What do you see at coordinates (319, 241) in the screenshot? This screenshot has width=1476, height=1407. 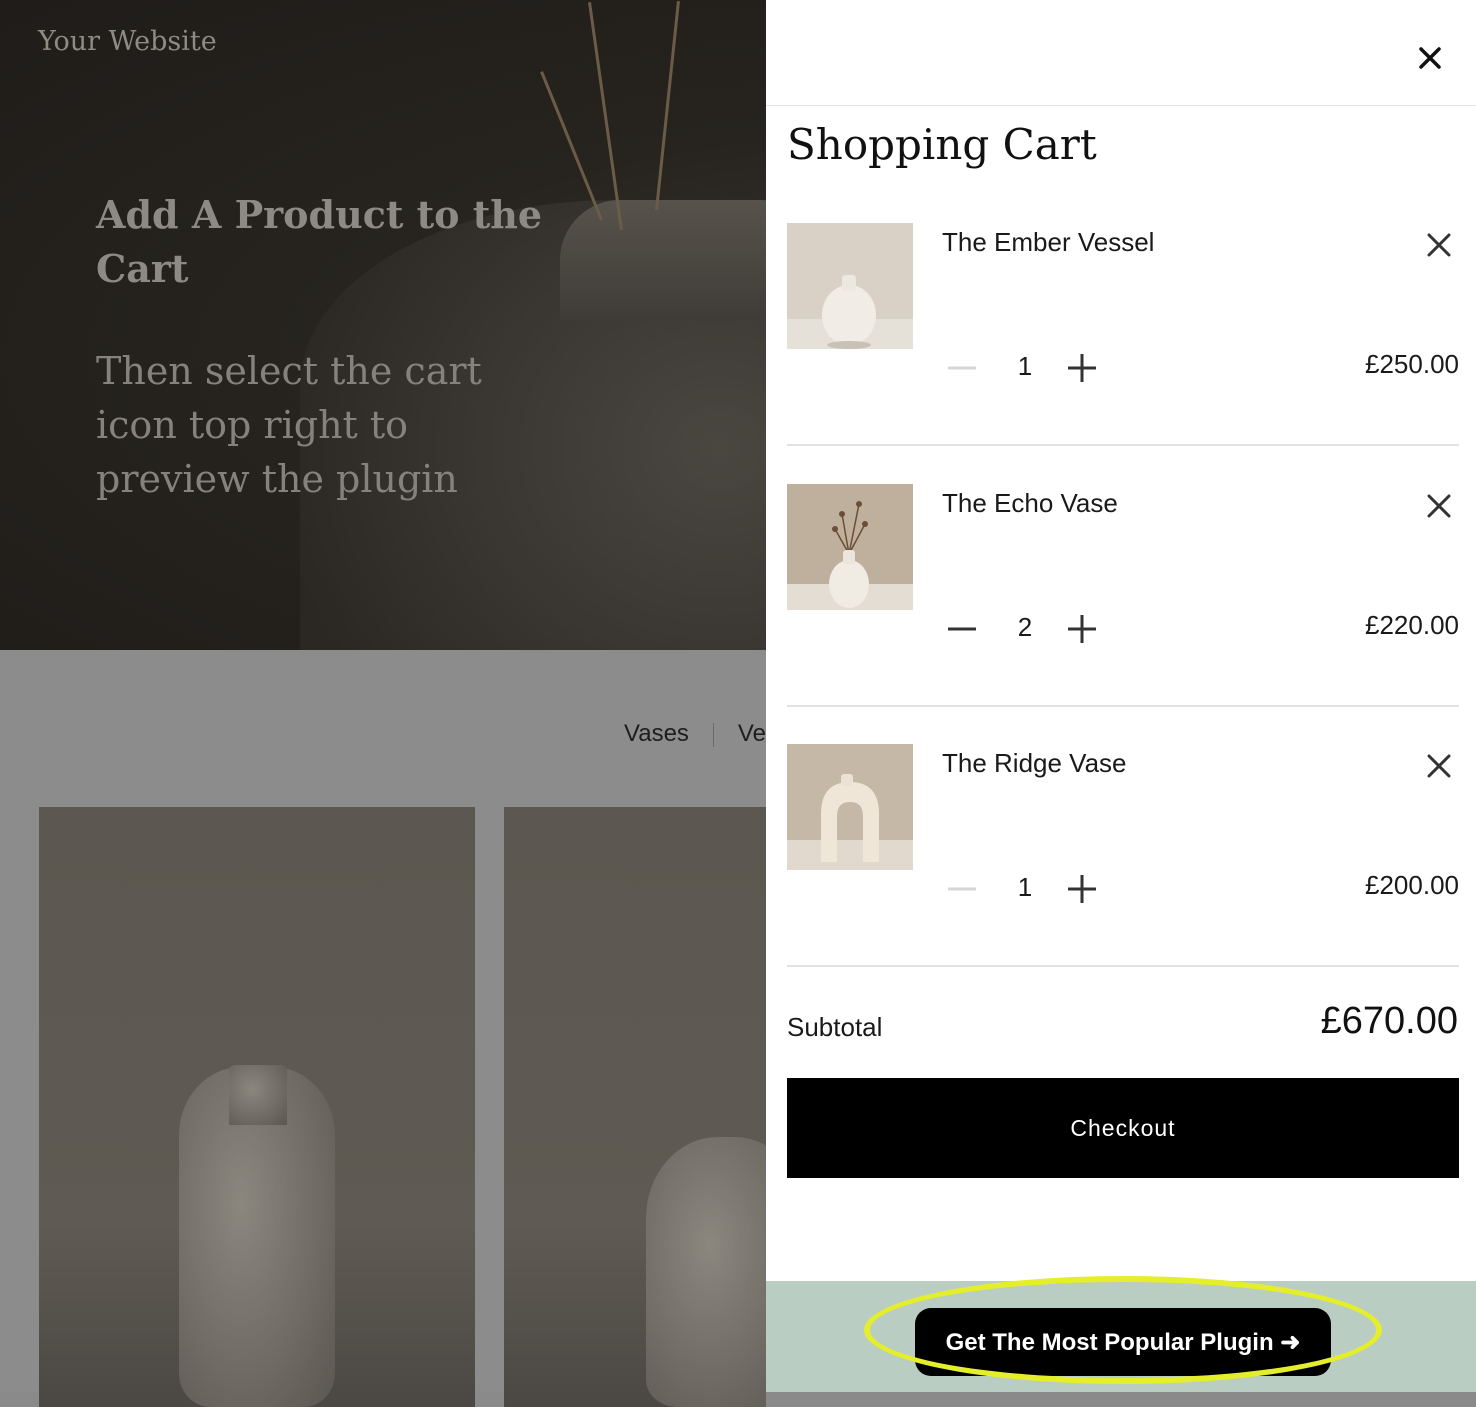 I see `hero-heading: Add A Product to the Cart` at bounding box center [319, 241].